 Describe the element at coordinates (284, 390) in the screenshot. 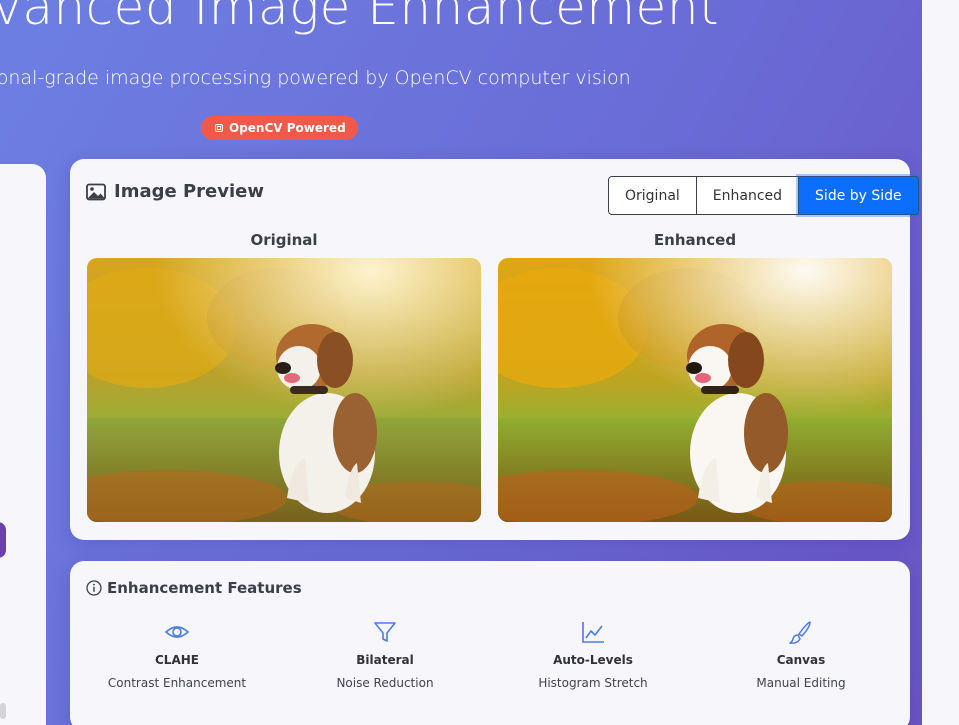

I see `original-image` at that location.